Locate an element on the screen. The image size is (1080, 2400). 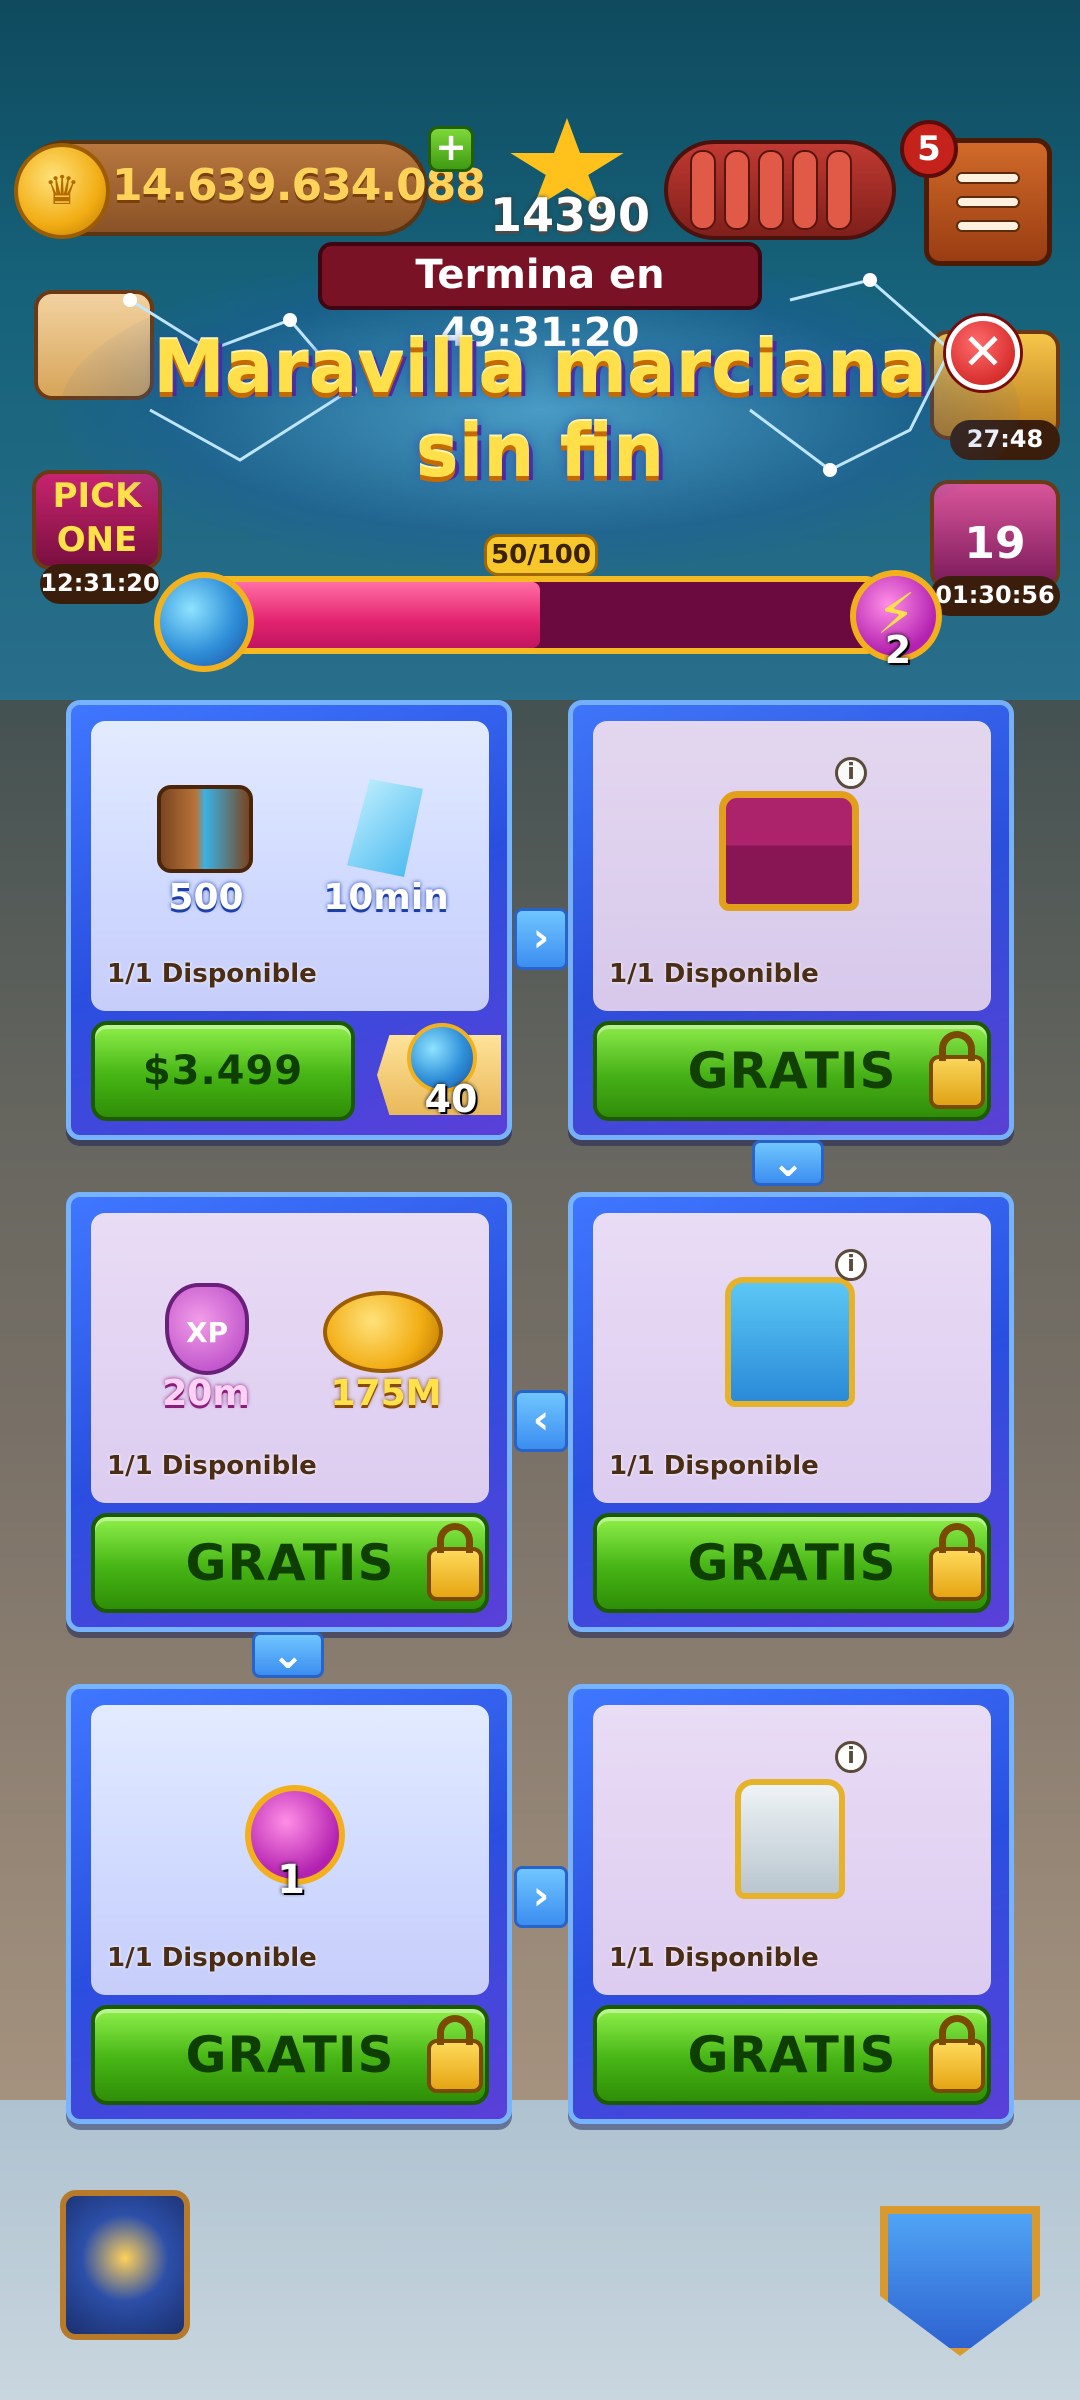
progress-fill is located at coordinates (373, 615).